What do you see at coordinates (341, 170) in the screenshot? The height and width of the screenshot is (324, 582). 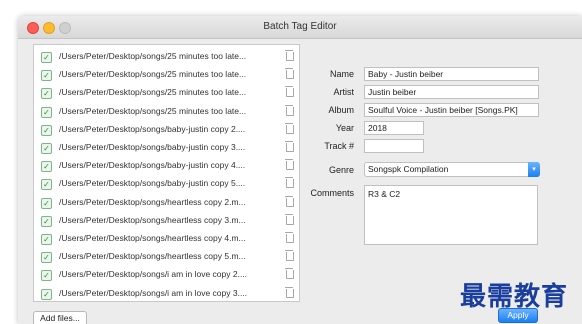 I see `genre-label: Genre` at bounding box center [341, 170].